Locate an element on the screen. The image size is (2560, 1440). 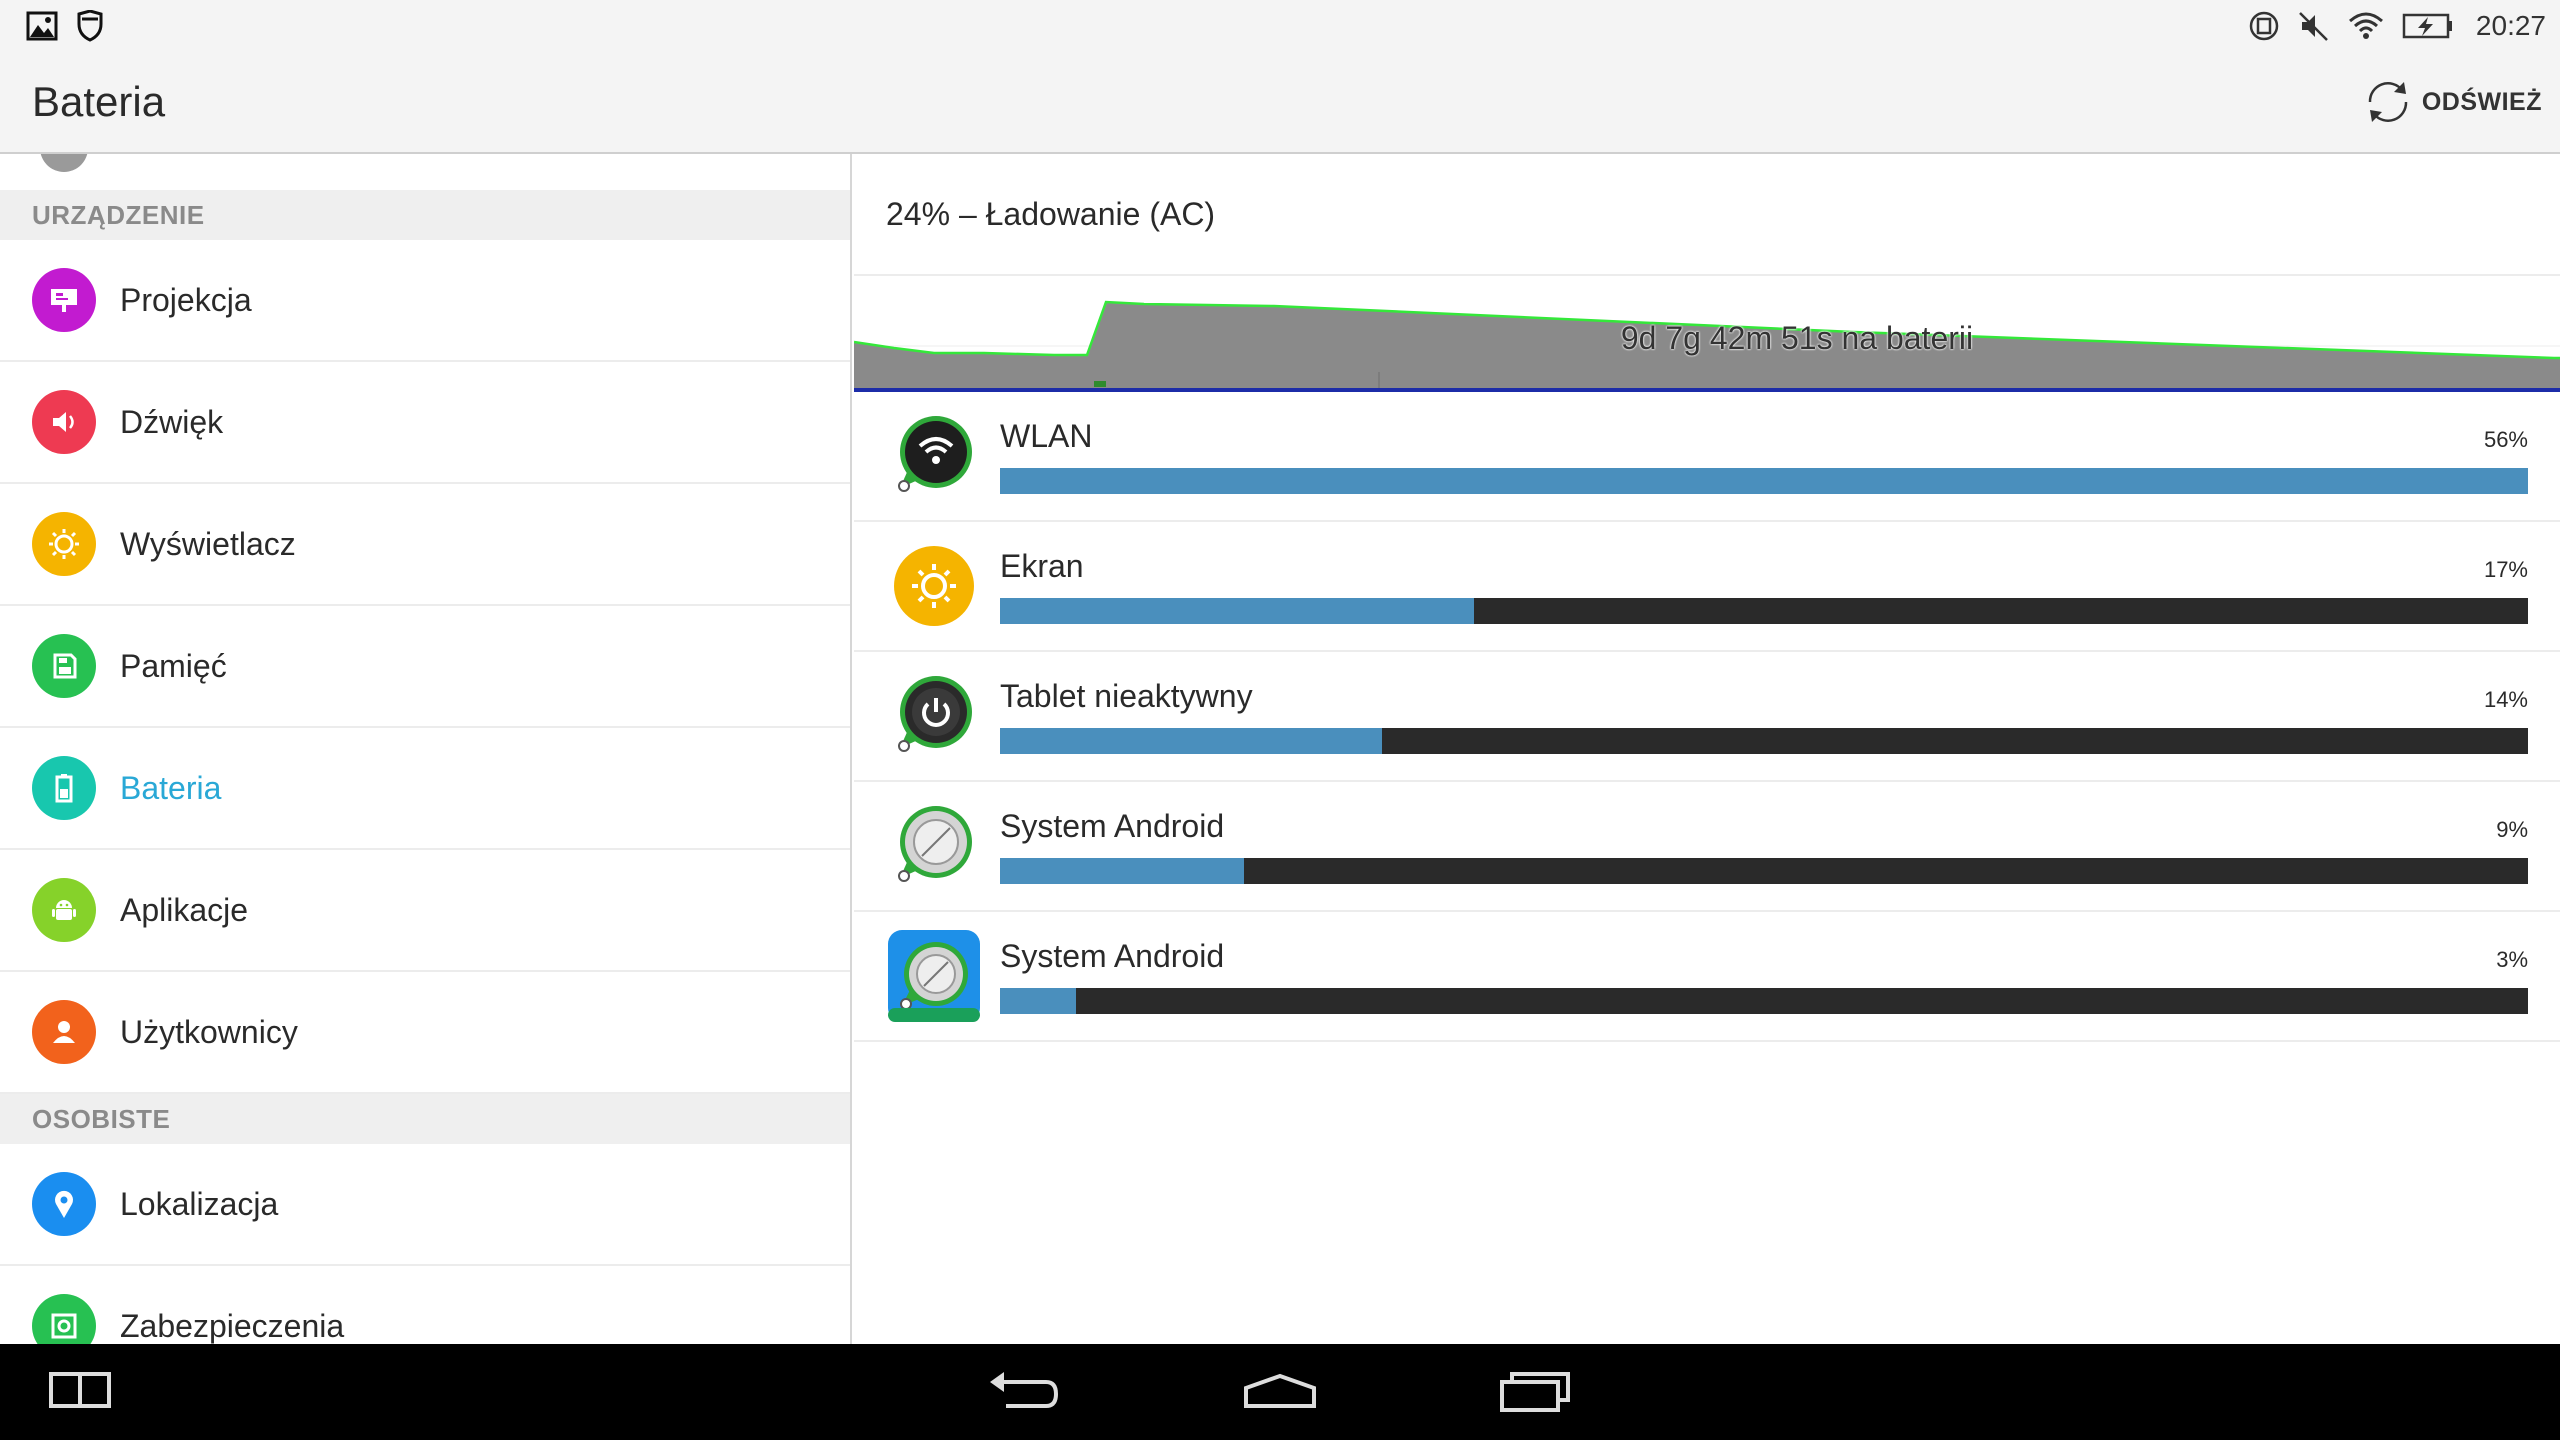
brightness-app-icon is located at coordinates (934, 586).